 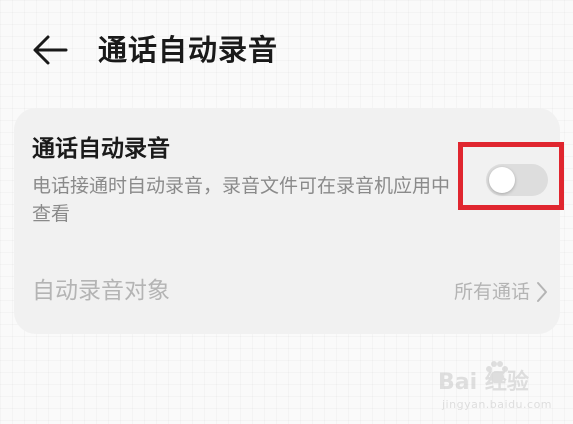 I want to click on toggle-knob, so click(x=502, y=180).